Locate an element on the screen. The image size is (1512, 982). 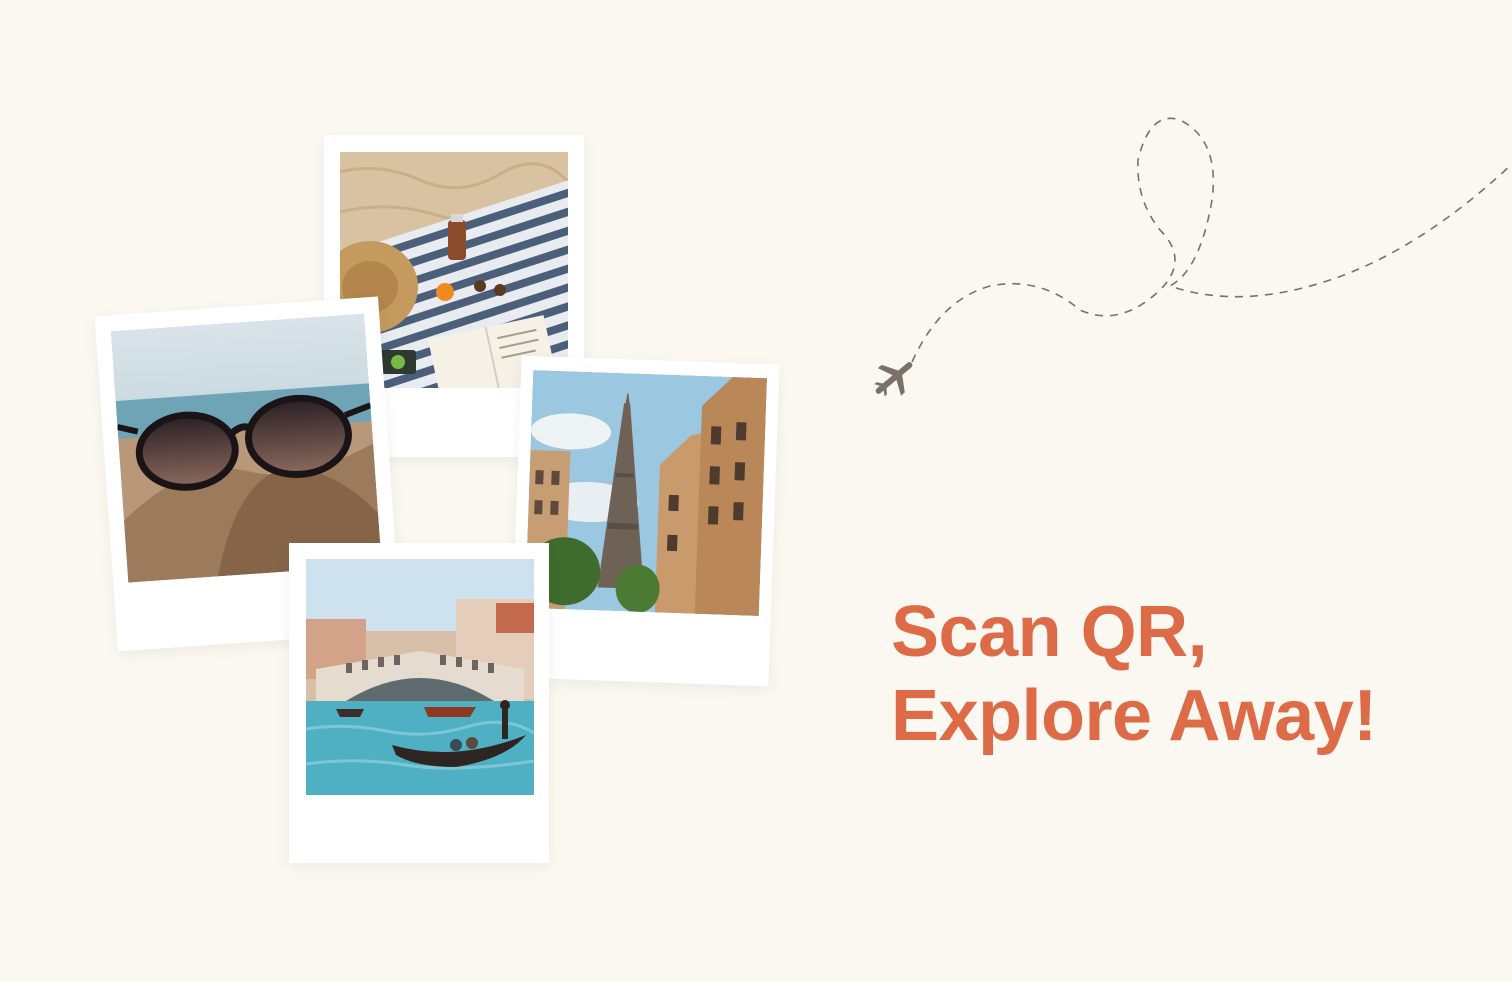
polaroid-venice is located at coordinates (419, 703).